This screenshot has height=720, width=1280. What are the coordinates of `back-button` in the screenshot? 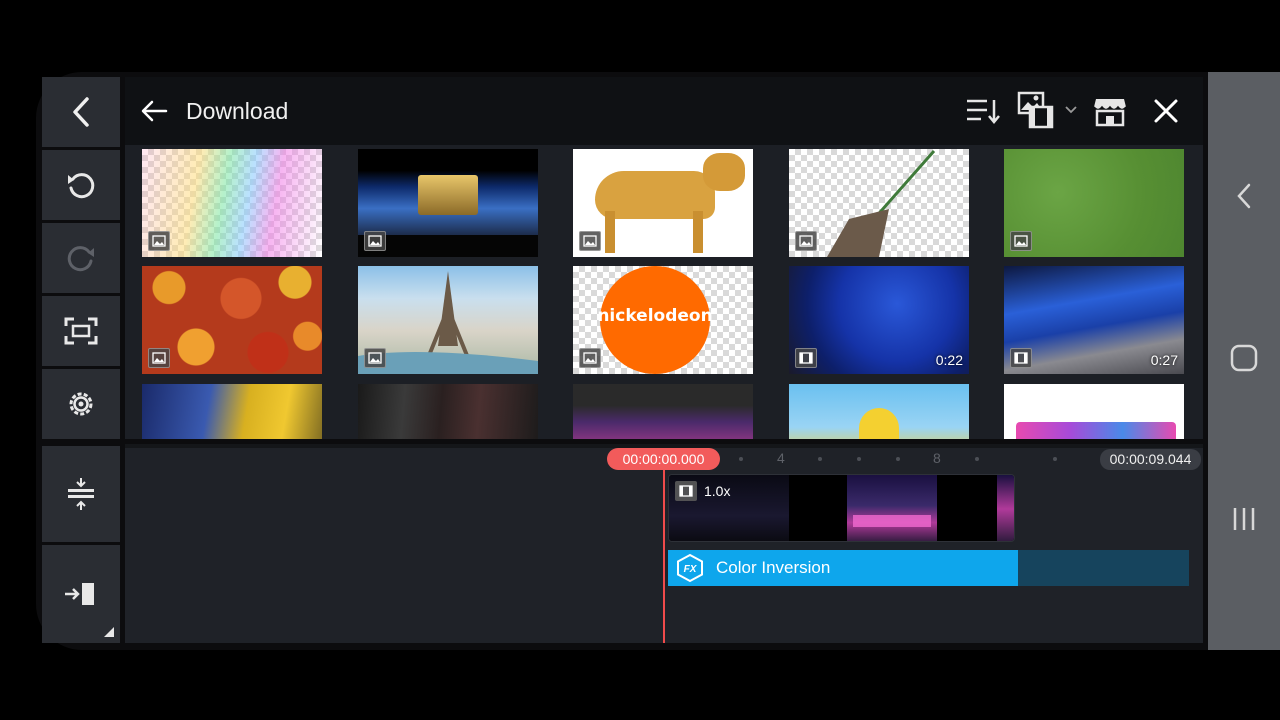 It's located at (81, 112).